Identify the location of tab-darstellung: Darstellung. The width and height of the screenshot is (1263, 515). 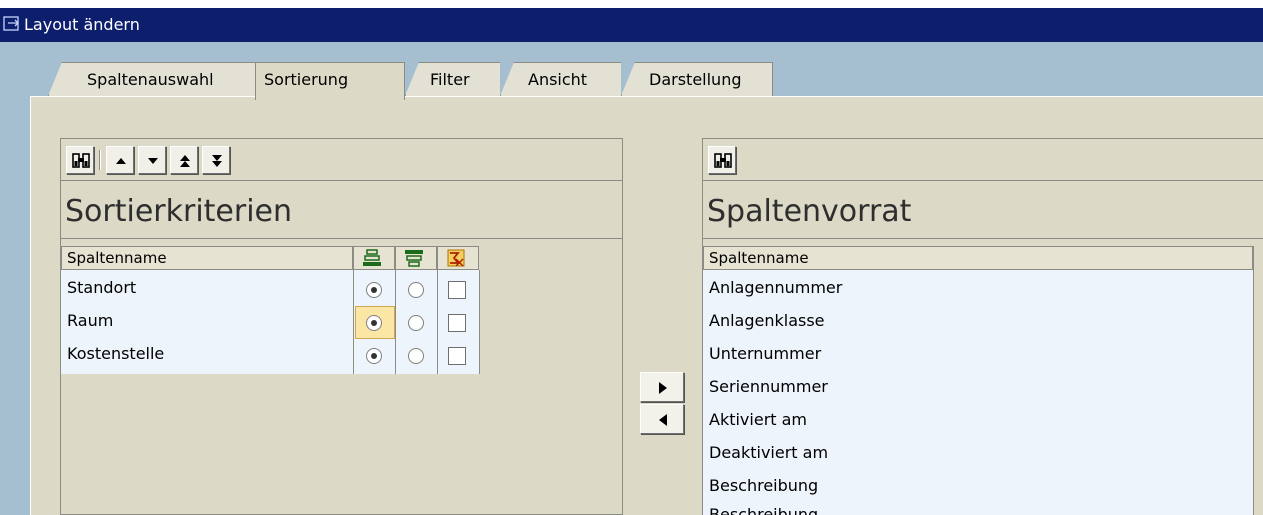
(697, 79).